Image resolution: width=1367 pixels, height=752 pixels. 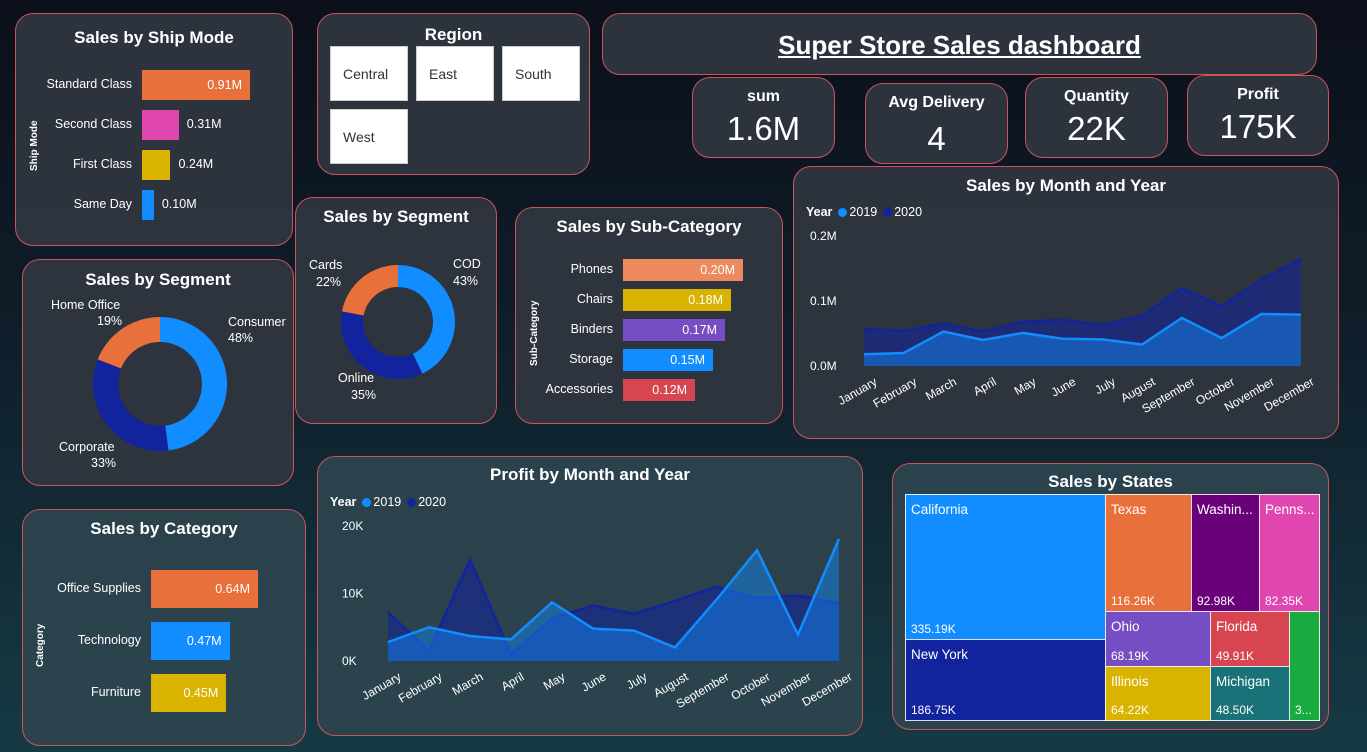 What do you see at coordinates (453, 34) in the screenshot?
I see `region-title: Region` at bounding box center [453, 34].